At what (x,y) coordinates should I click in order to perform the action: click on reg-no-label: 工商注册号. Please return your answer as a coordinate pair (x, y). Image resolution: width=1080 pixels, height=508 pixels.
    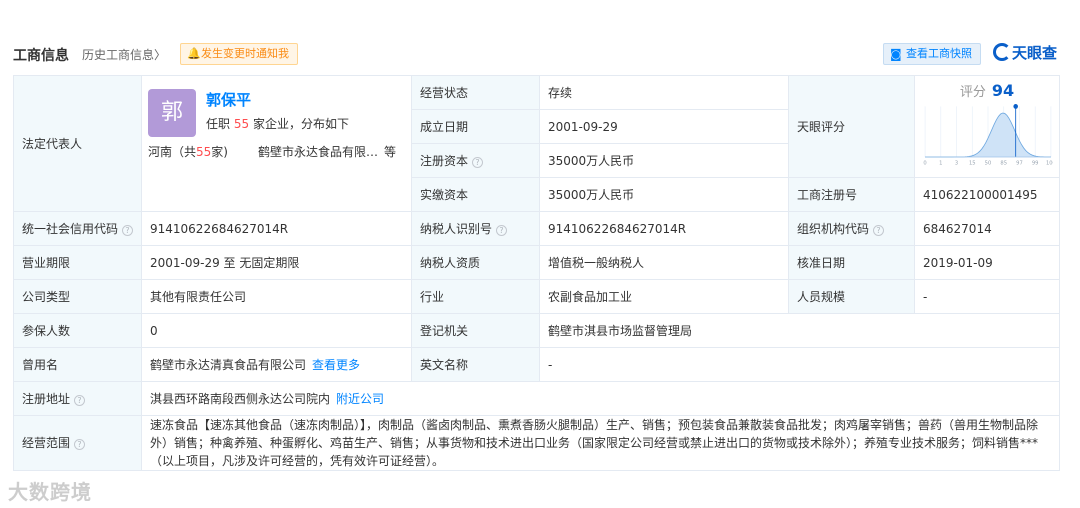
    Looking at the image, I should click on (851, 194).